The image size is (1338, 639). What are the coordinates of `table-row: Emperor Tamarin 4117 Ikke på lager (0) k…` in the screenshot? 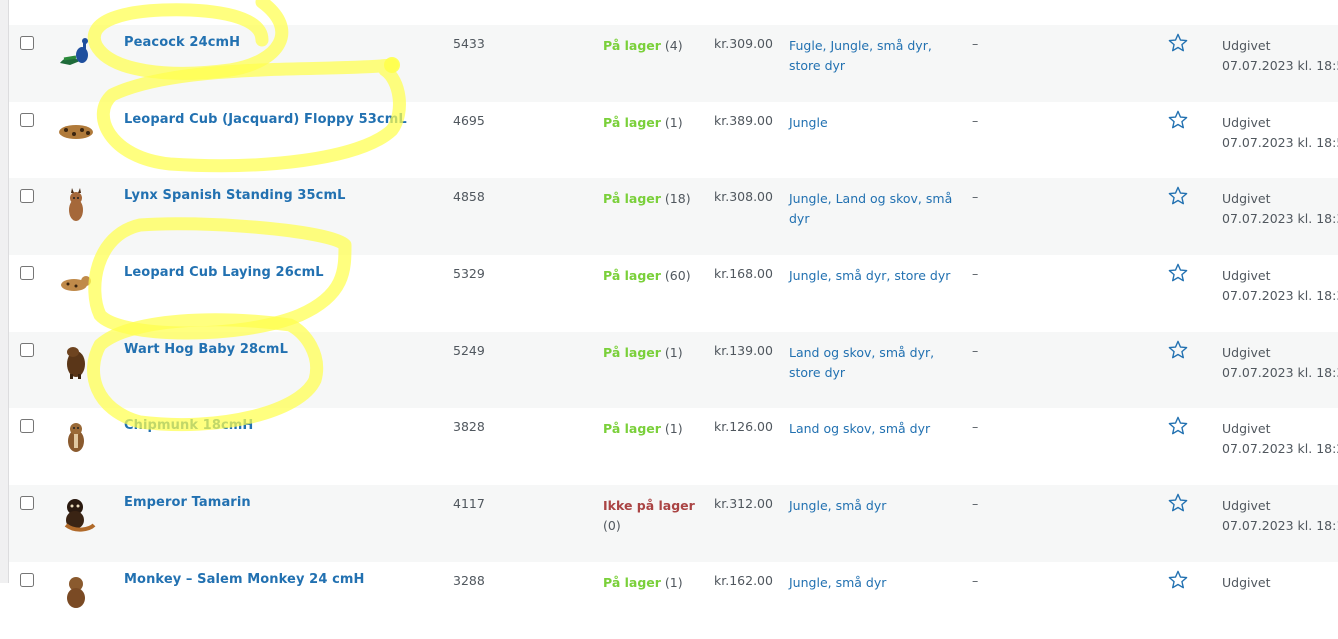 It's located at (673, 523).